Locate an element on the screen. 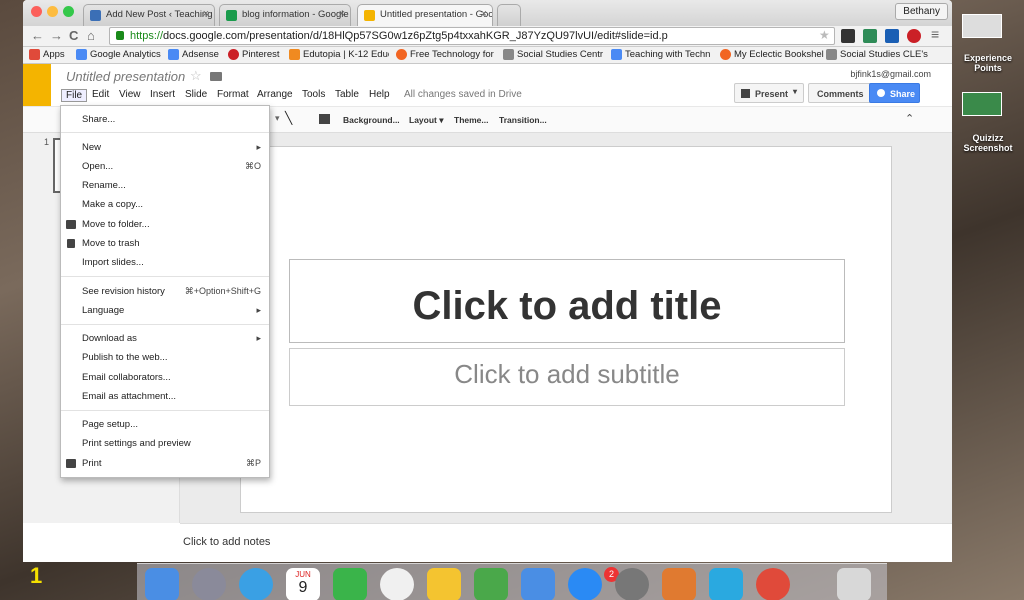 This screenshot has width=1024, height=600. bookmark-star-icon: ★ is located at coordinates (824, 35).